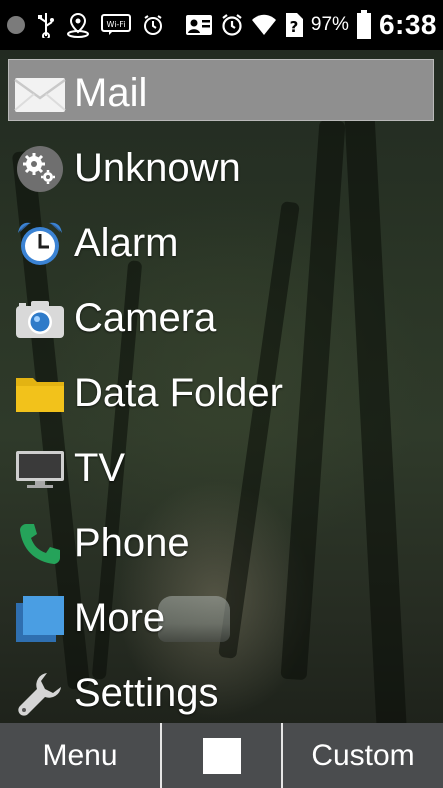 The height and width of the screenshot is (788, 443). What do you see at coordinates (40, 169) in the screenshot?
I see `gears-icon` at bounding box center [40, 169].